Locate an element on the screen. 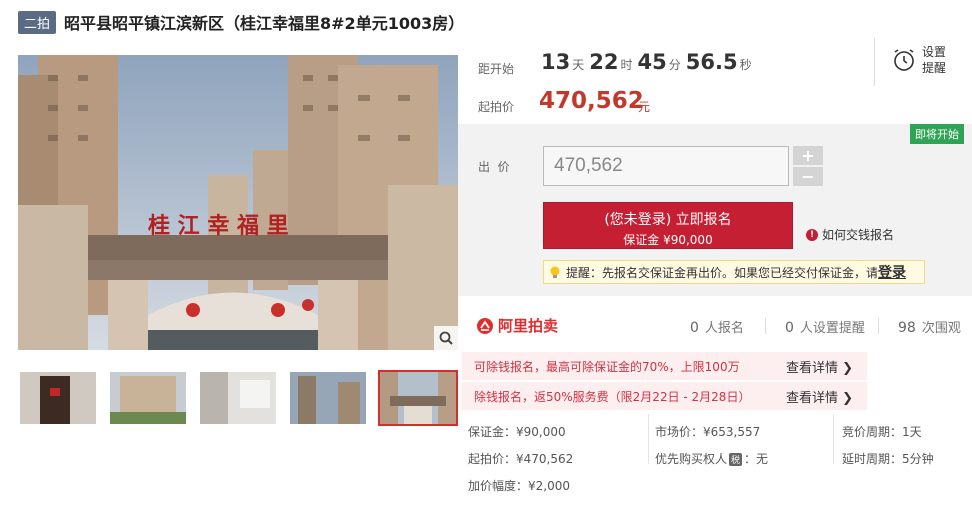  zoom-icon is located at coordinates (446, 338).